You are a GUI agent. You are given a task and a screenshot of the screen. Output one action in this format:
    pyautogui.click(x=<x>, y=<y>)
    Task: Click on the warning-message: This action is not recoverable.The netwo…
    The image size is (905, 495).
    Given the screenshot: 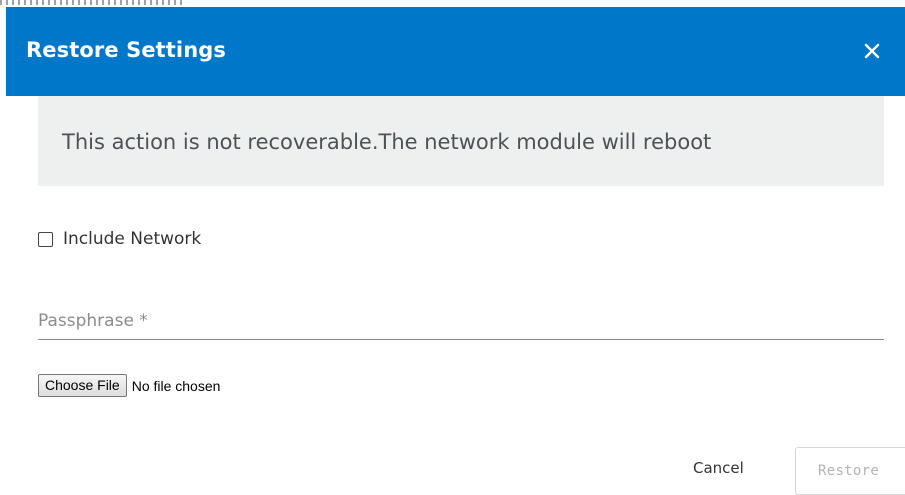 What is the action you would take?
    pyautogui.click(x=387, y=142)
    